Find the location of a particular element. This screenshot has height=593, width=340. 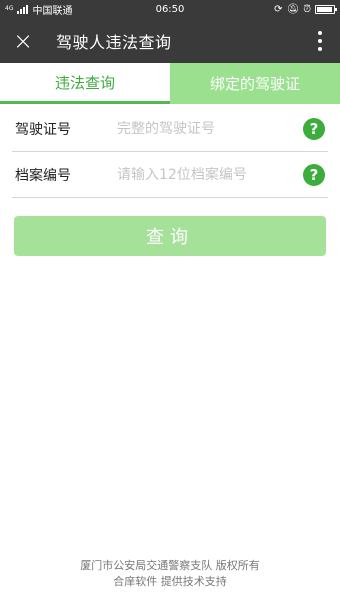

alarm-icon: ⏰︎ is located at coordinates (307, 9).